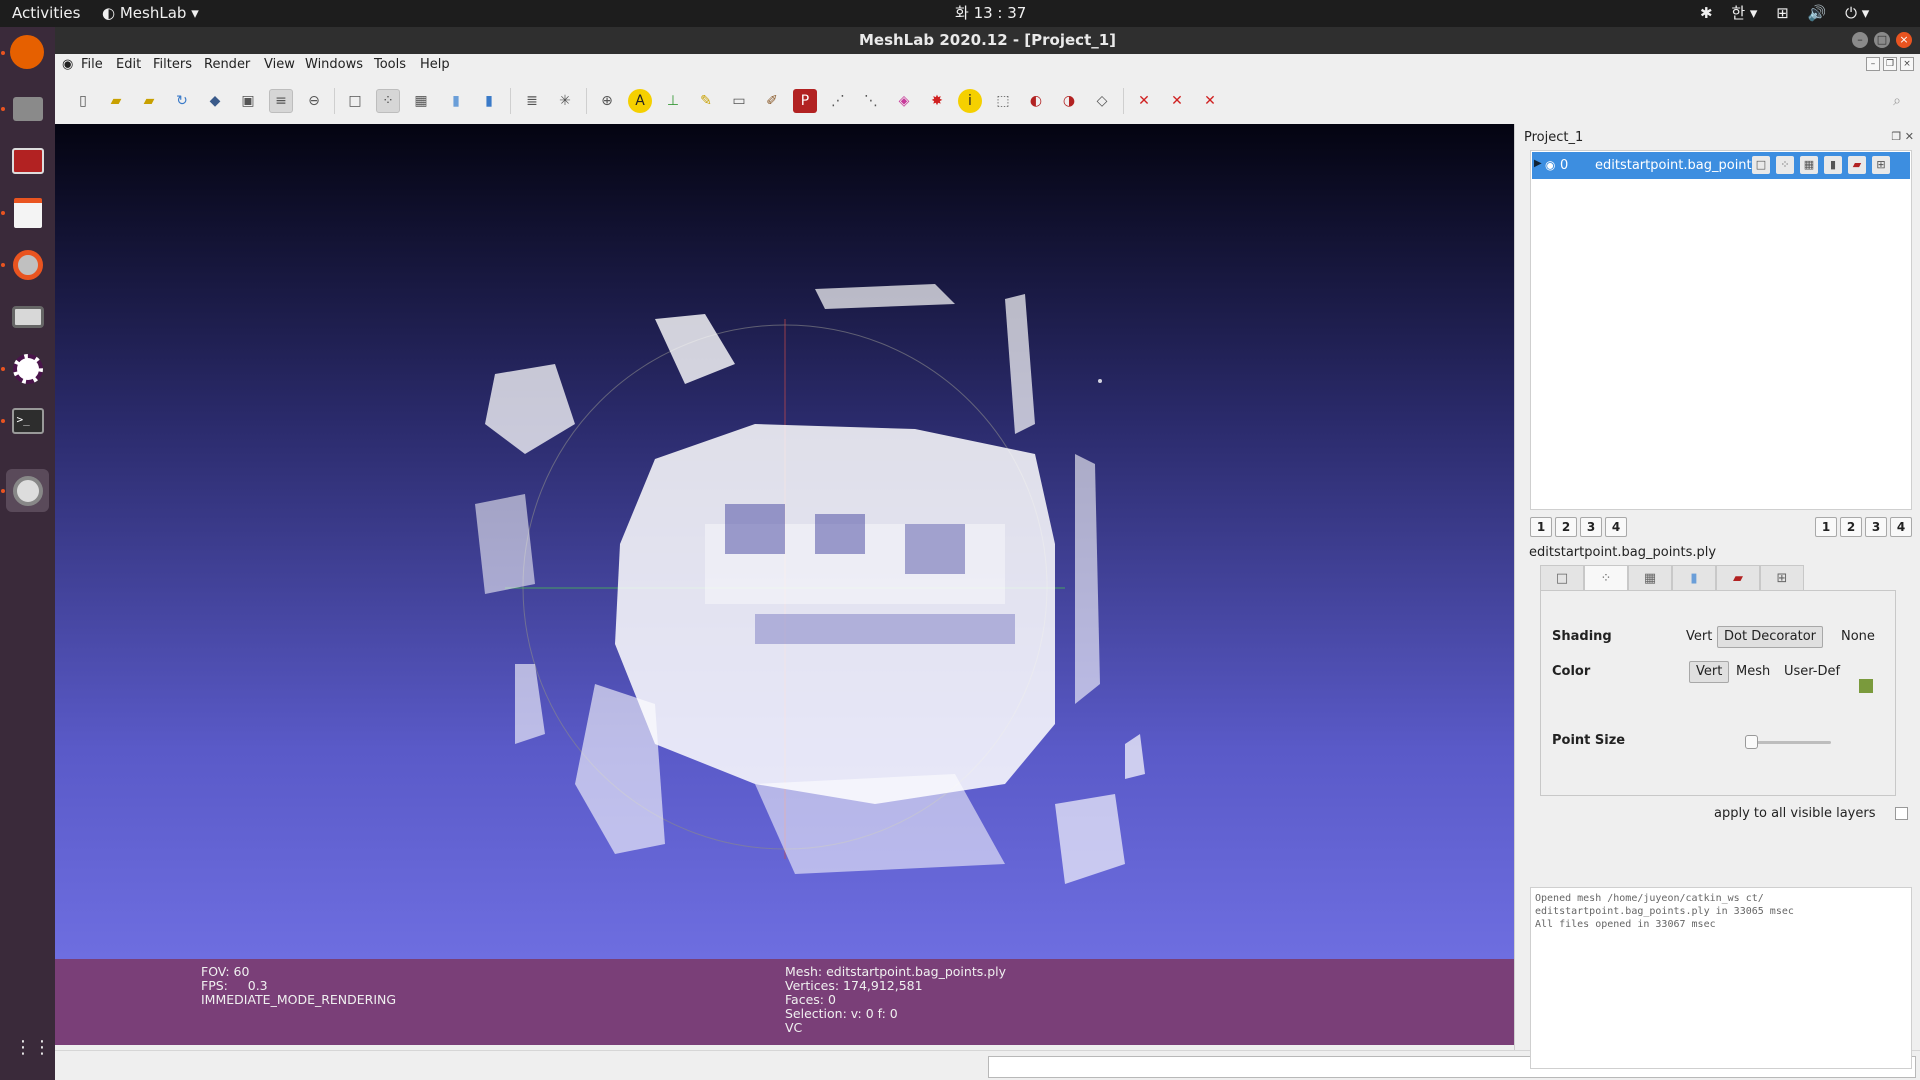  Describe the element at coordinates (1761, 165) in the screenshot. I see `layer-bbox-icon: □` at that location.